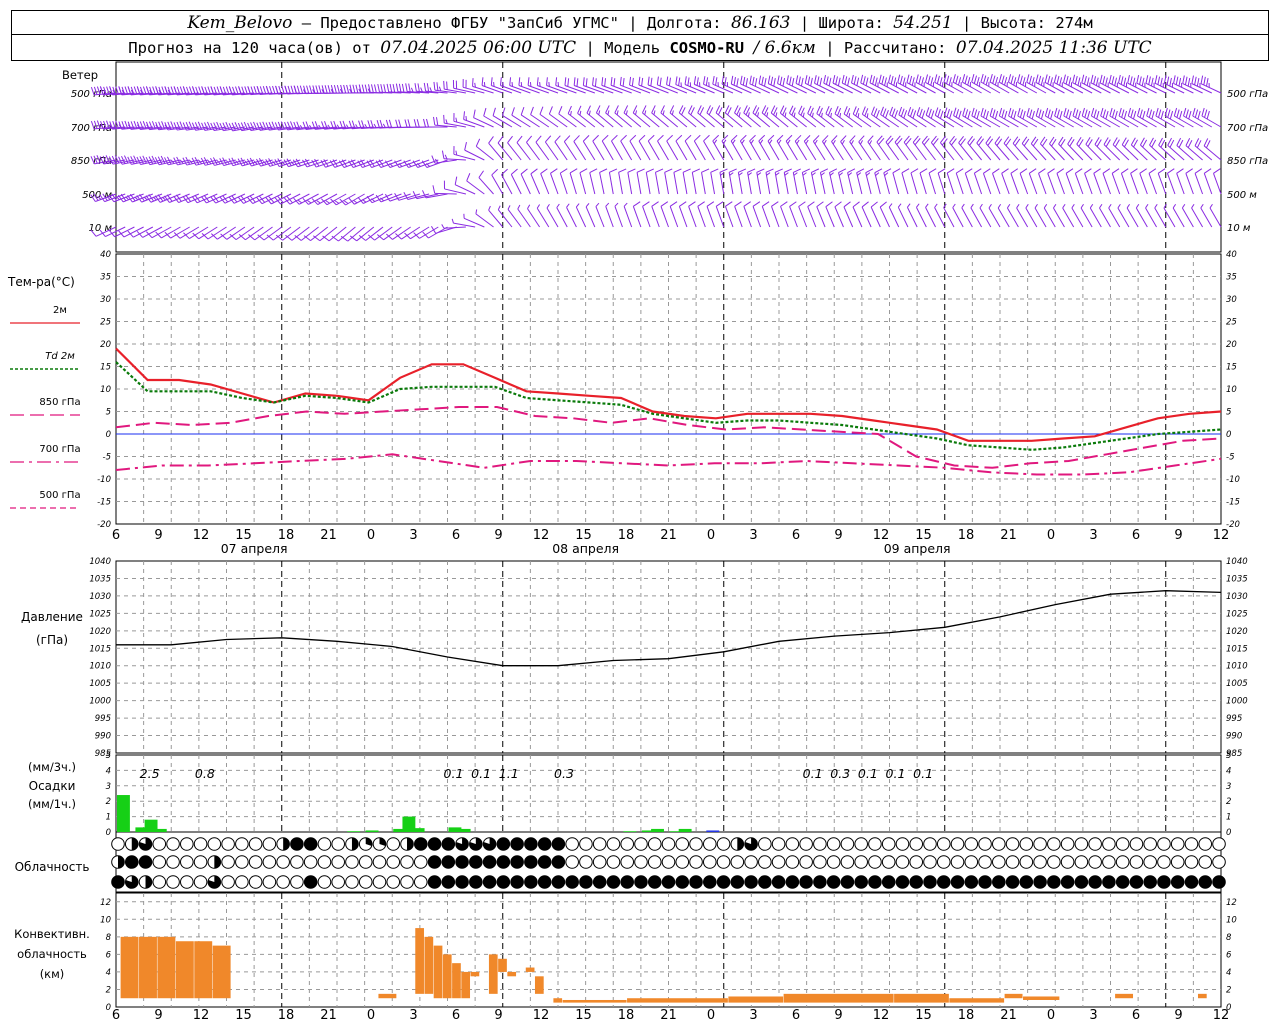 The height and width of the screenshot is (1024, 1280). Describe the element at coordinates (116, 1015) in the screenshot. I see `conv-x-tick-label: 6` at that location.